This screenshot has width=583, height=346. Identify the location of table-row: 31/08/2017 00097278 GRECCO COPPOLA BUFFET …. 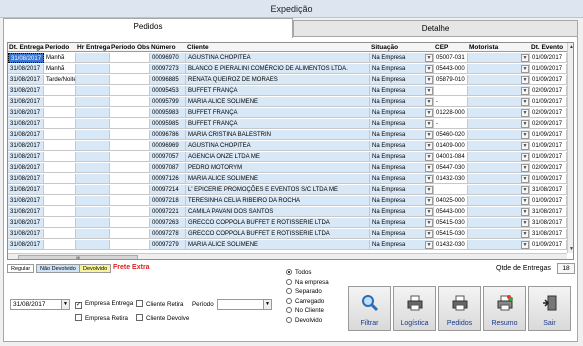
(288, 234).